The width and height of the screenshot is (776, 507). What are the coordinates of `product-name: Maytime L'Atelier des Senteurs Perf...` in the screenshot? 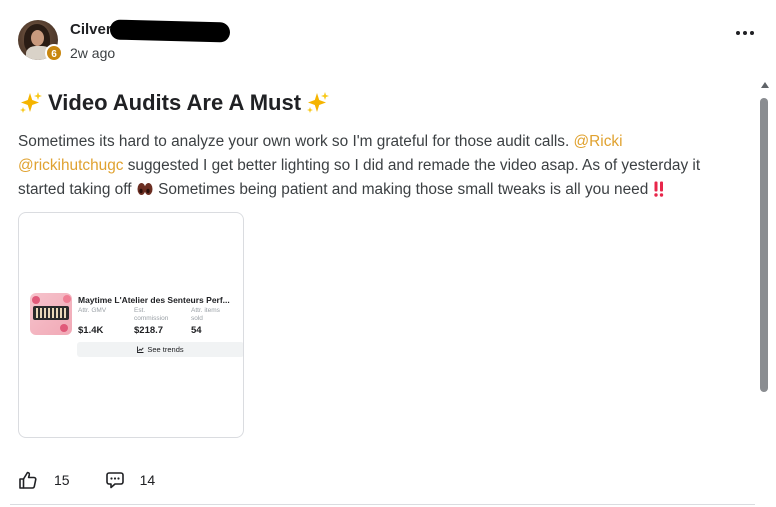 It's located at (154, 300).